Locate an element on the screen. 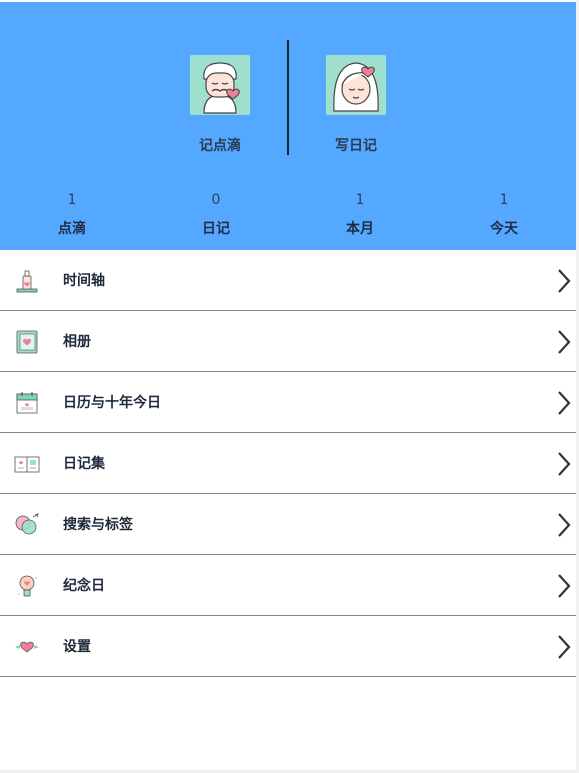 The height and width of the screenshot is (773, 579). girl-avatar-icon is located at coordinates (356, 85).